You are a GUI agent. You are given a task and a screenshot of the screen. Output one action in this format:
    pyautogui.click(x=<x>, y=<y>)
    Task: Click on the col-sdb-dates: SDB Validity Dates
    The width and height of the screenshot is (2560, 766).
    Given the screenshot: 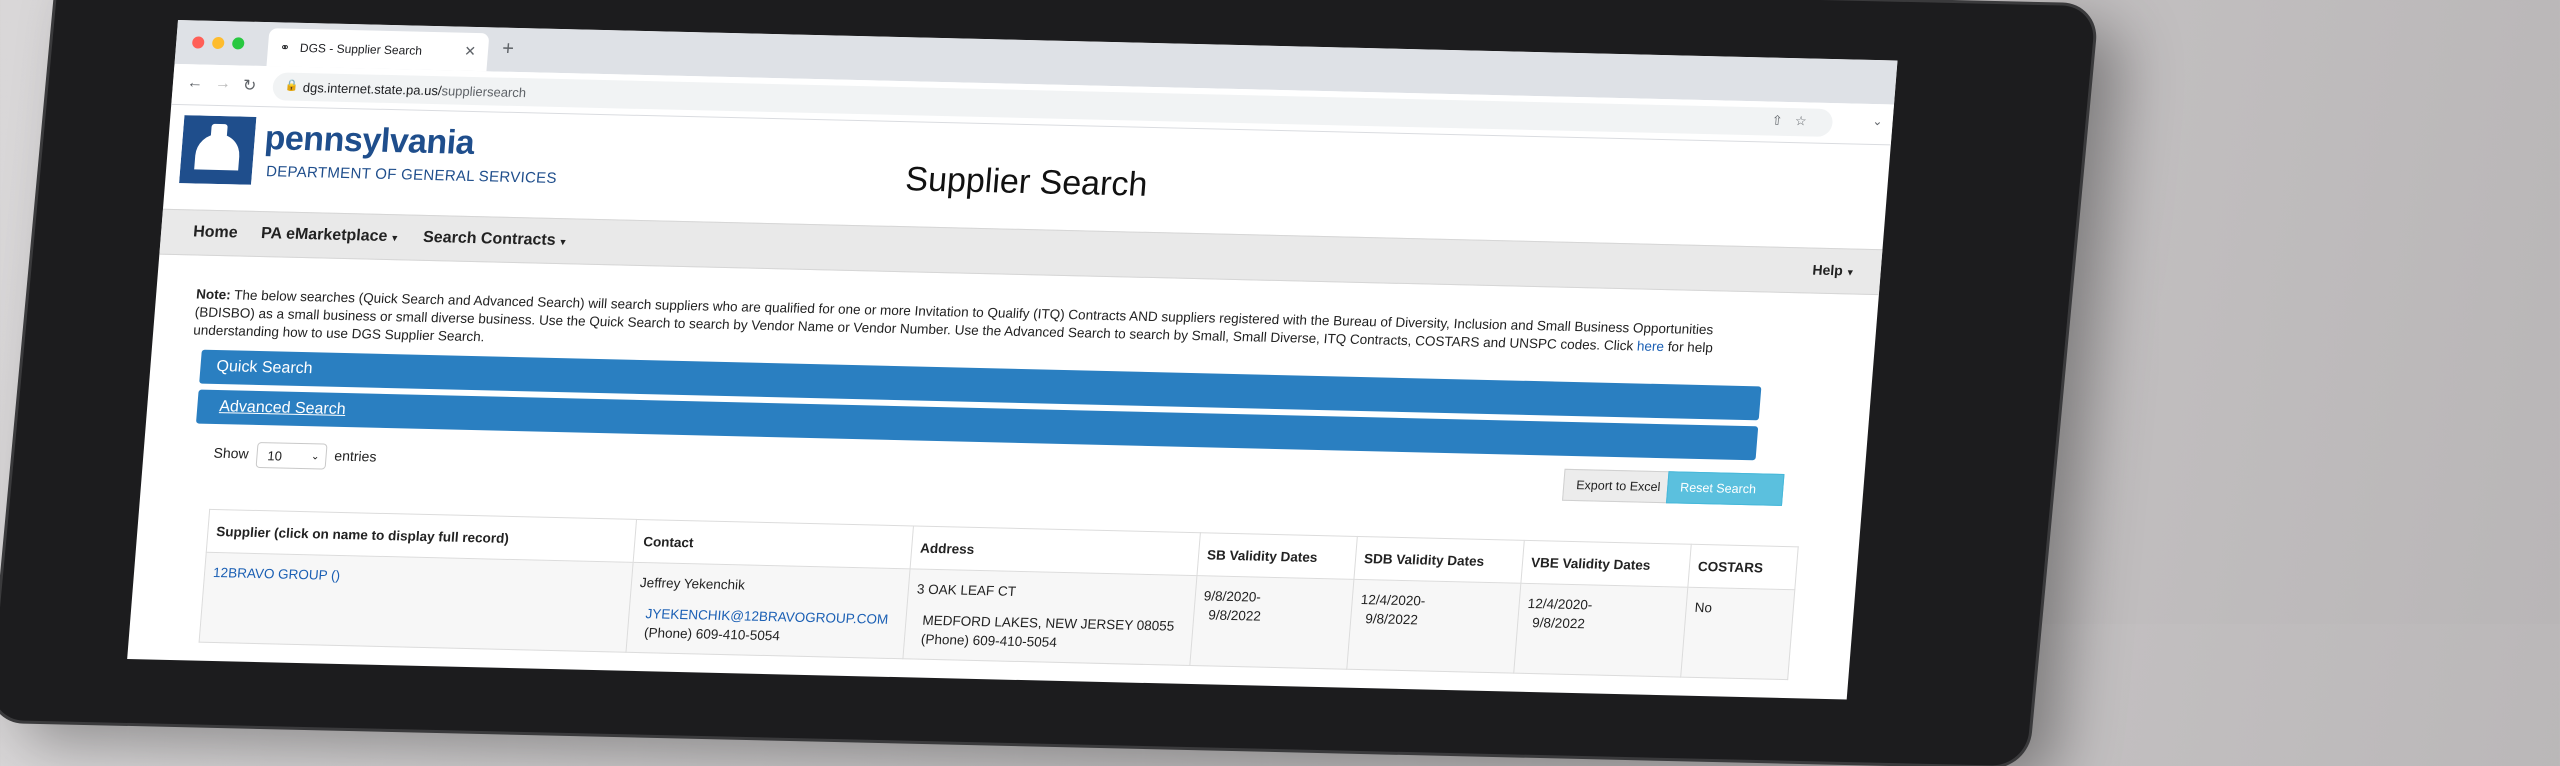 What is the action you would take?
    pyautogui.click(x=1439, y=560)
    